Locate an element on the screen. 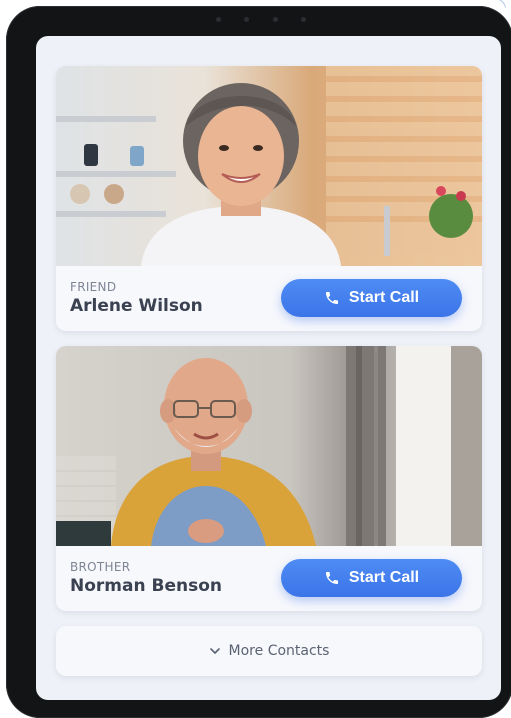 The width and height of the screenshot is (511, 718). card-footer: BROTHER Norman Benson Start Call is located at coordinates (269, 578).